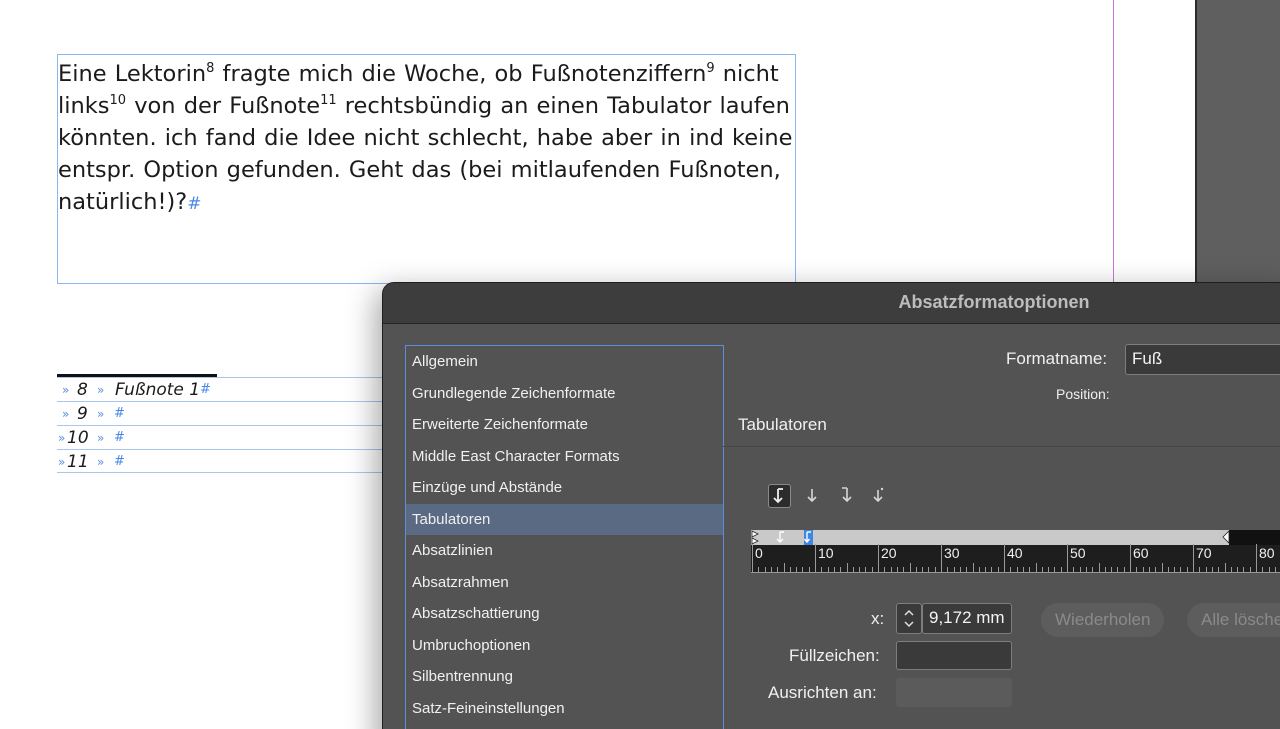 This screenshot has width=1280, height=729. I want to click on footnote-frame-edge, so click(222, 472).